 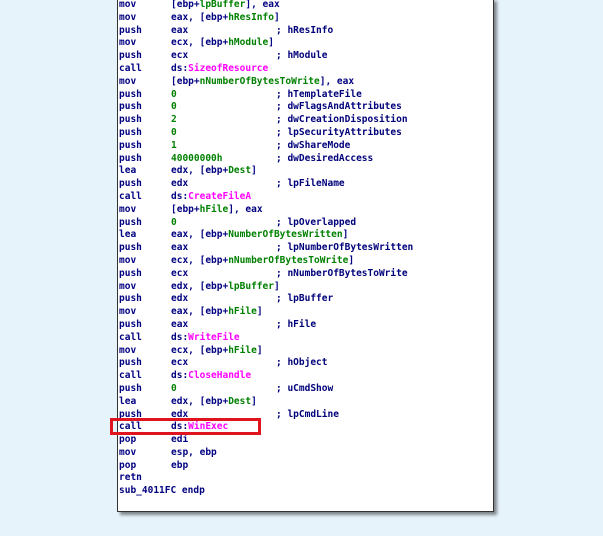 What do you see at coordinates (306, 197) in the screenshot?
I see `asm-line: call ds:CreateFileA` at bounding box center [306, 197].